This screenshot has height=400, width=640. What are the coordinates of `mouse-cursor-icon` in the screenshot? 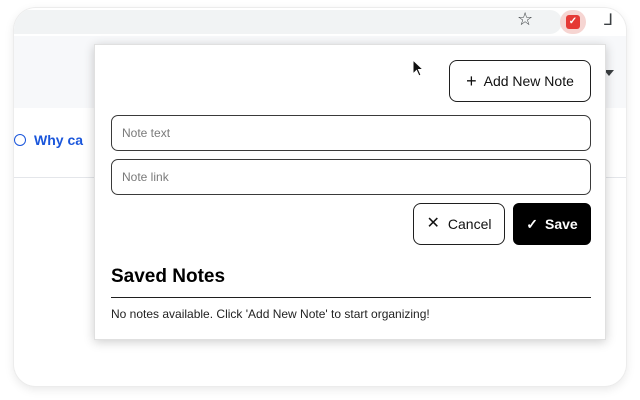 It's located at (418, 68).